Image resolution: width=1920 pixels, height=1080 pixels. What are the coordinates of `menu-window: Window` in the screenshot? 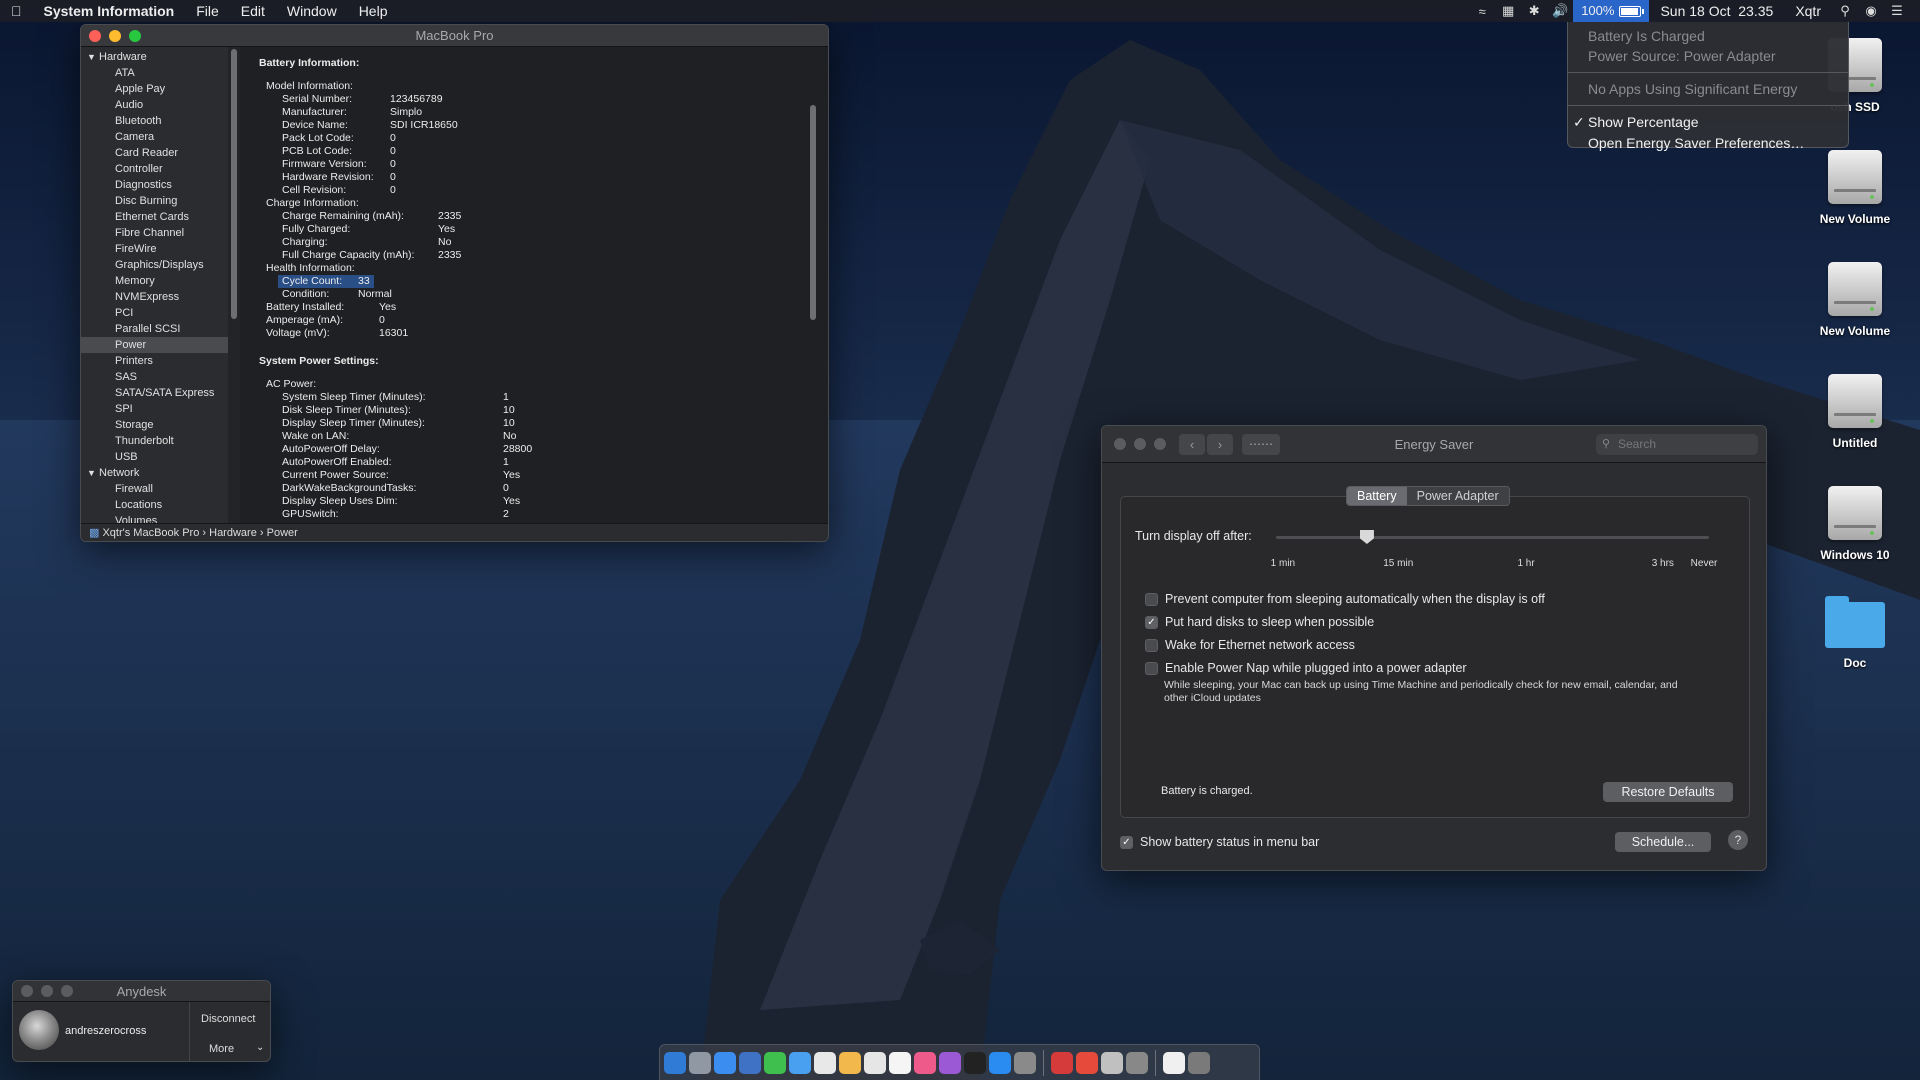 It's located at (312, 11).